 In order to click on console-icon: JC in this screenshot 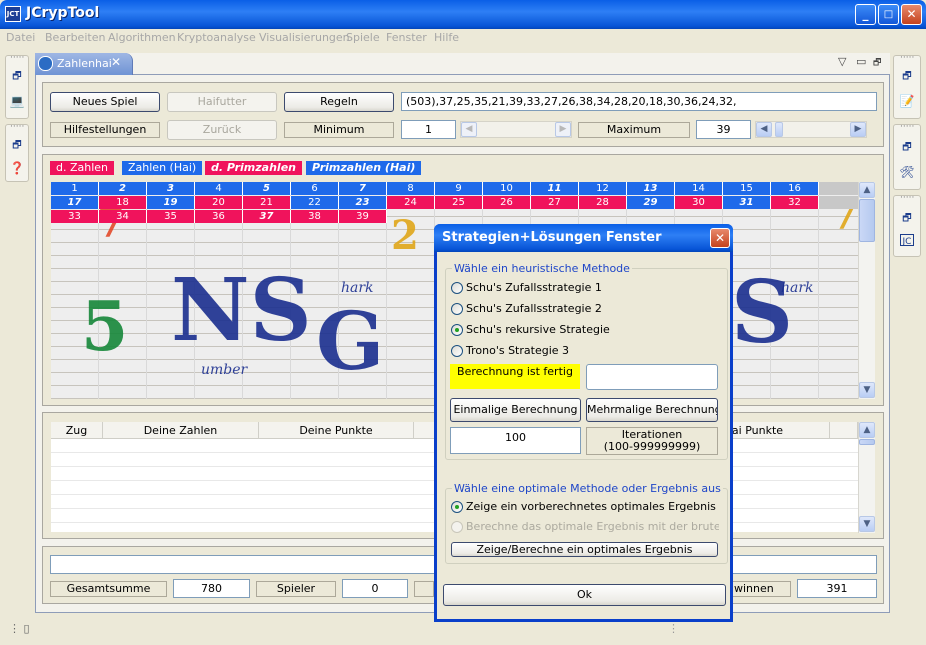, I will do `click(907, 240)`.